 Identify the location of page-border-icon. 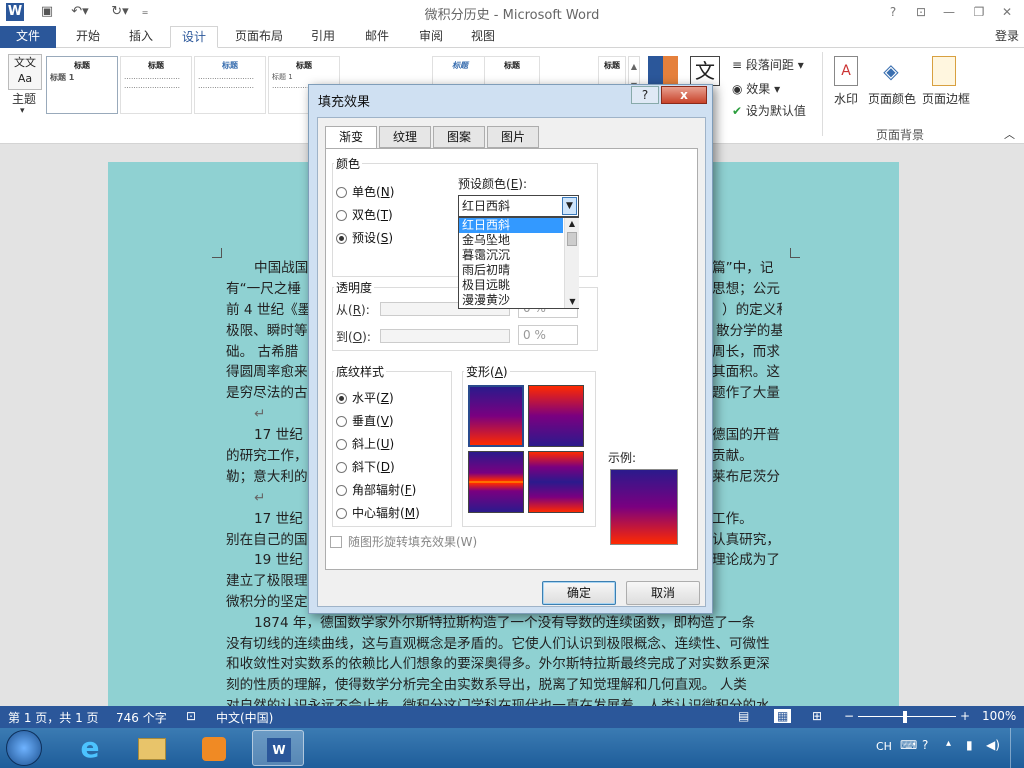
(944, 71).